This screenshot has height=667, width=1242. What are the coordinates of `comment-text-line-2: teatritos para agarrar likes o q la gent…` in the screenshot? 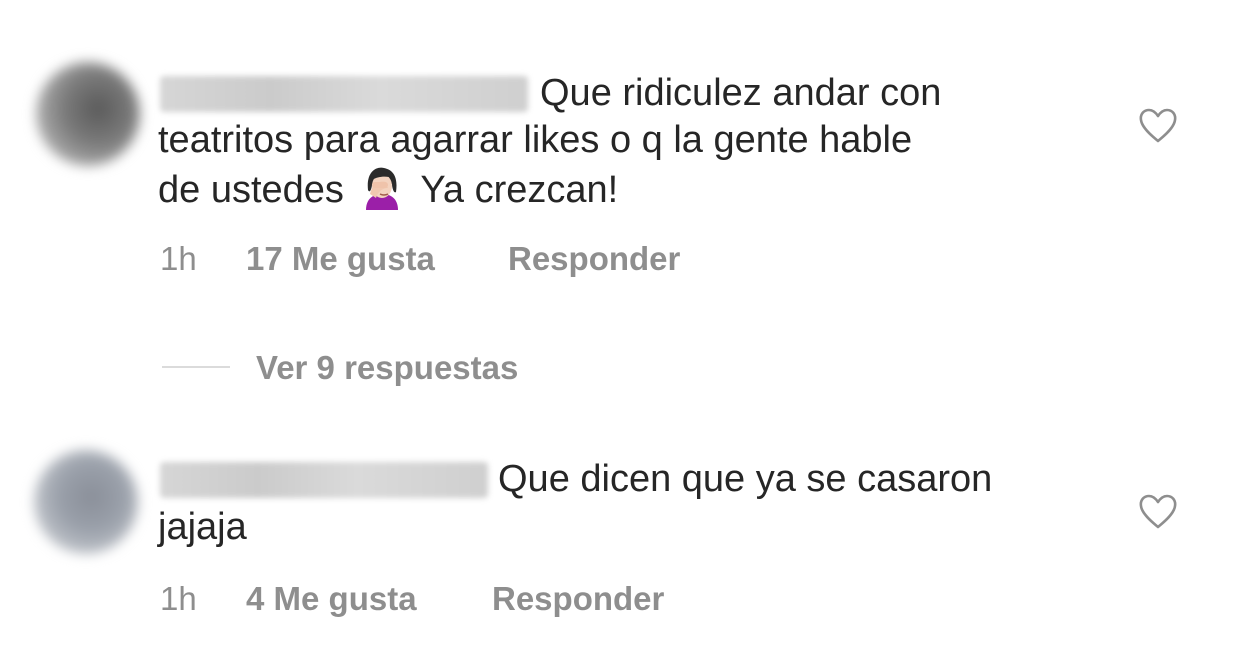 It's located at (535, 140).